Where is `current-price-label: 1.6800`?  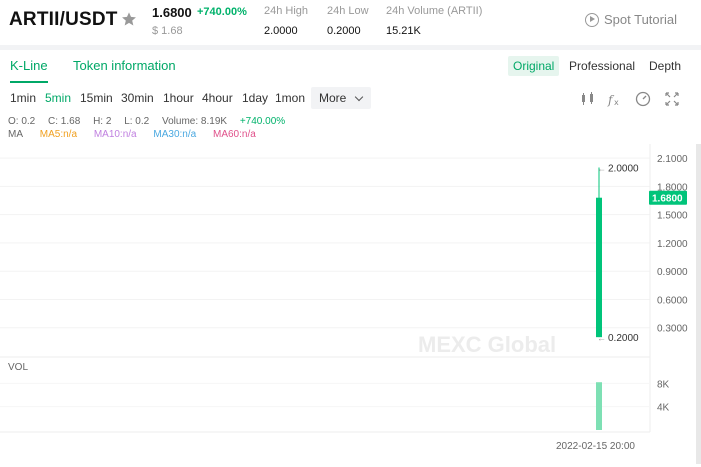
current-price-label: 1.6800 is located at coordinates (667, 199).